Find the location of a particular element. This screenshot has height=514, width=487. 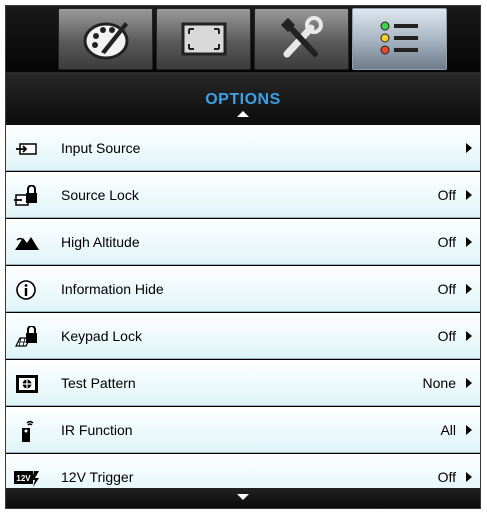

menu-header: OPTIONS is located at coordinates (243, 100).